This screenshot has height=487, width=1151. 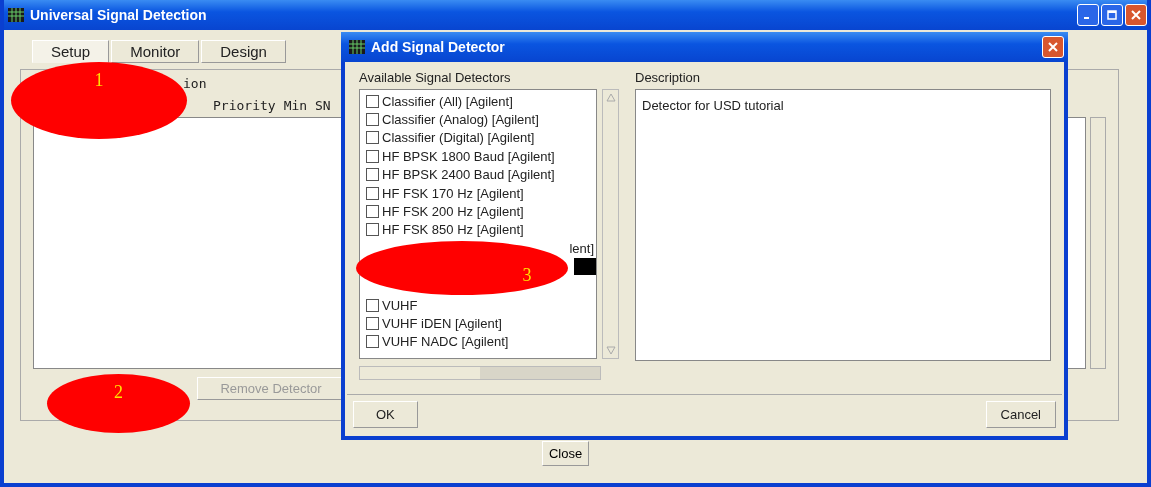 I want to click on list-row: VUHF iDEN [Agilent], so click(x=478, y=323).